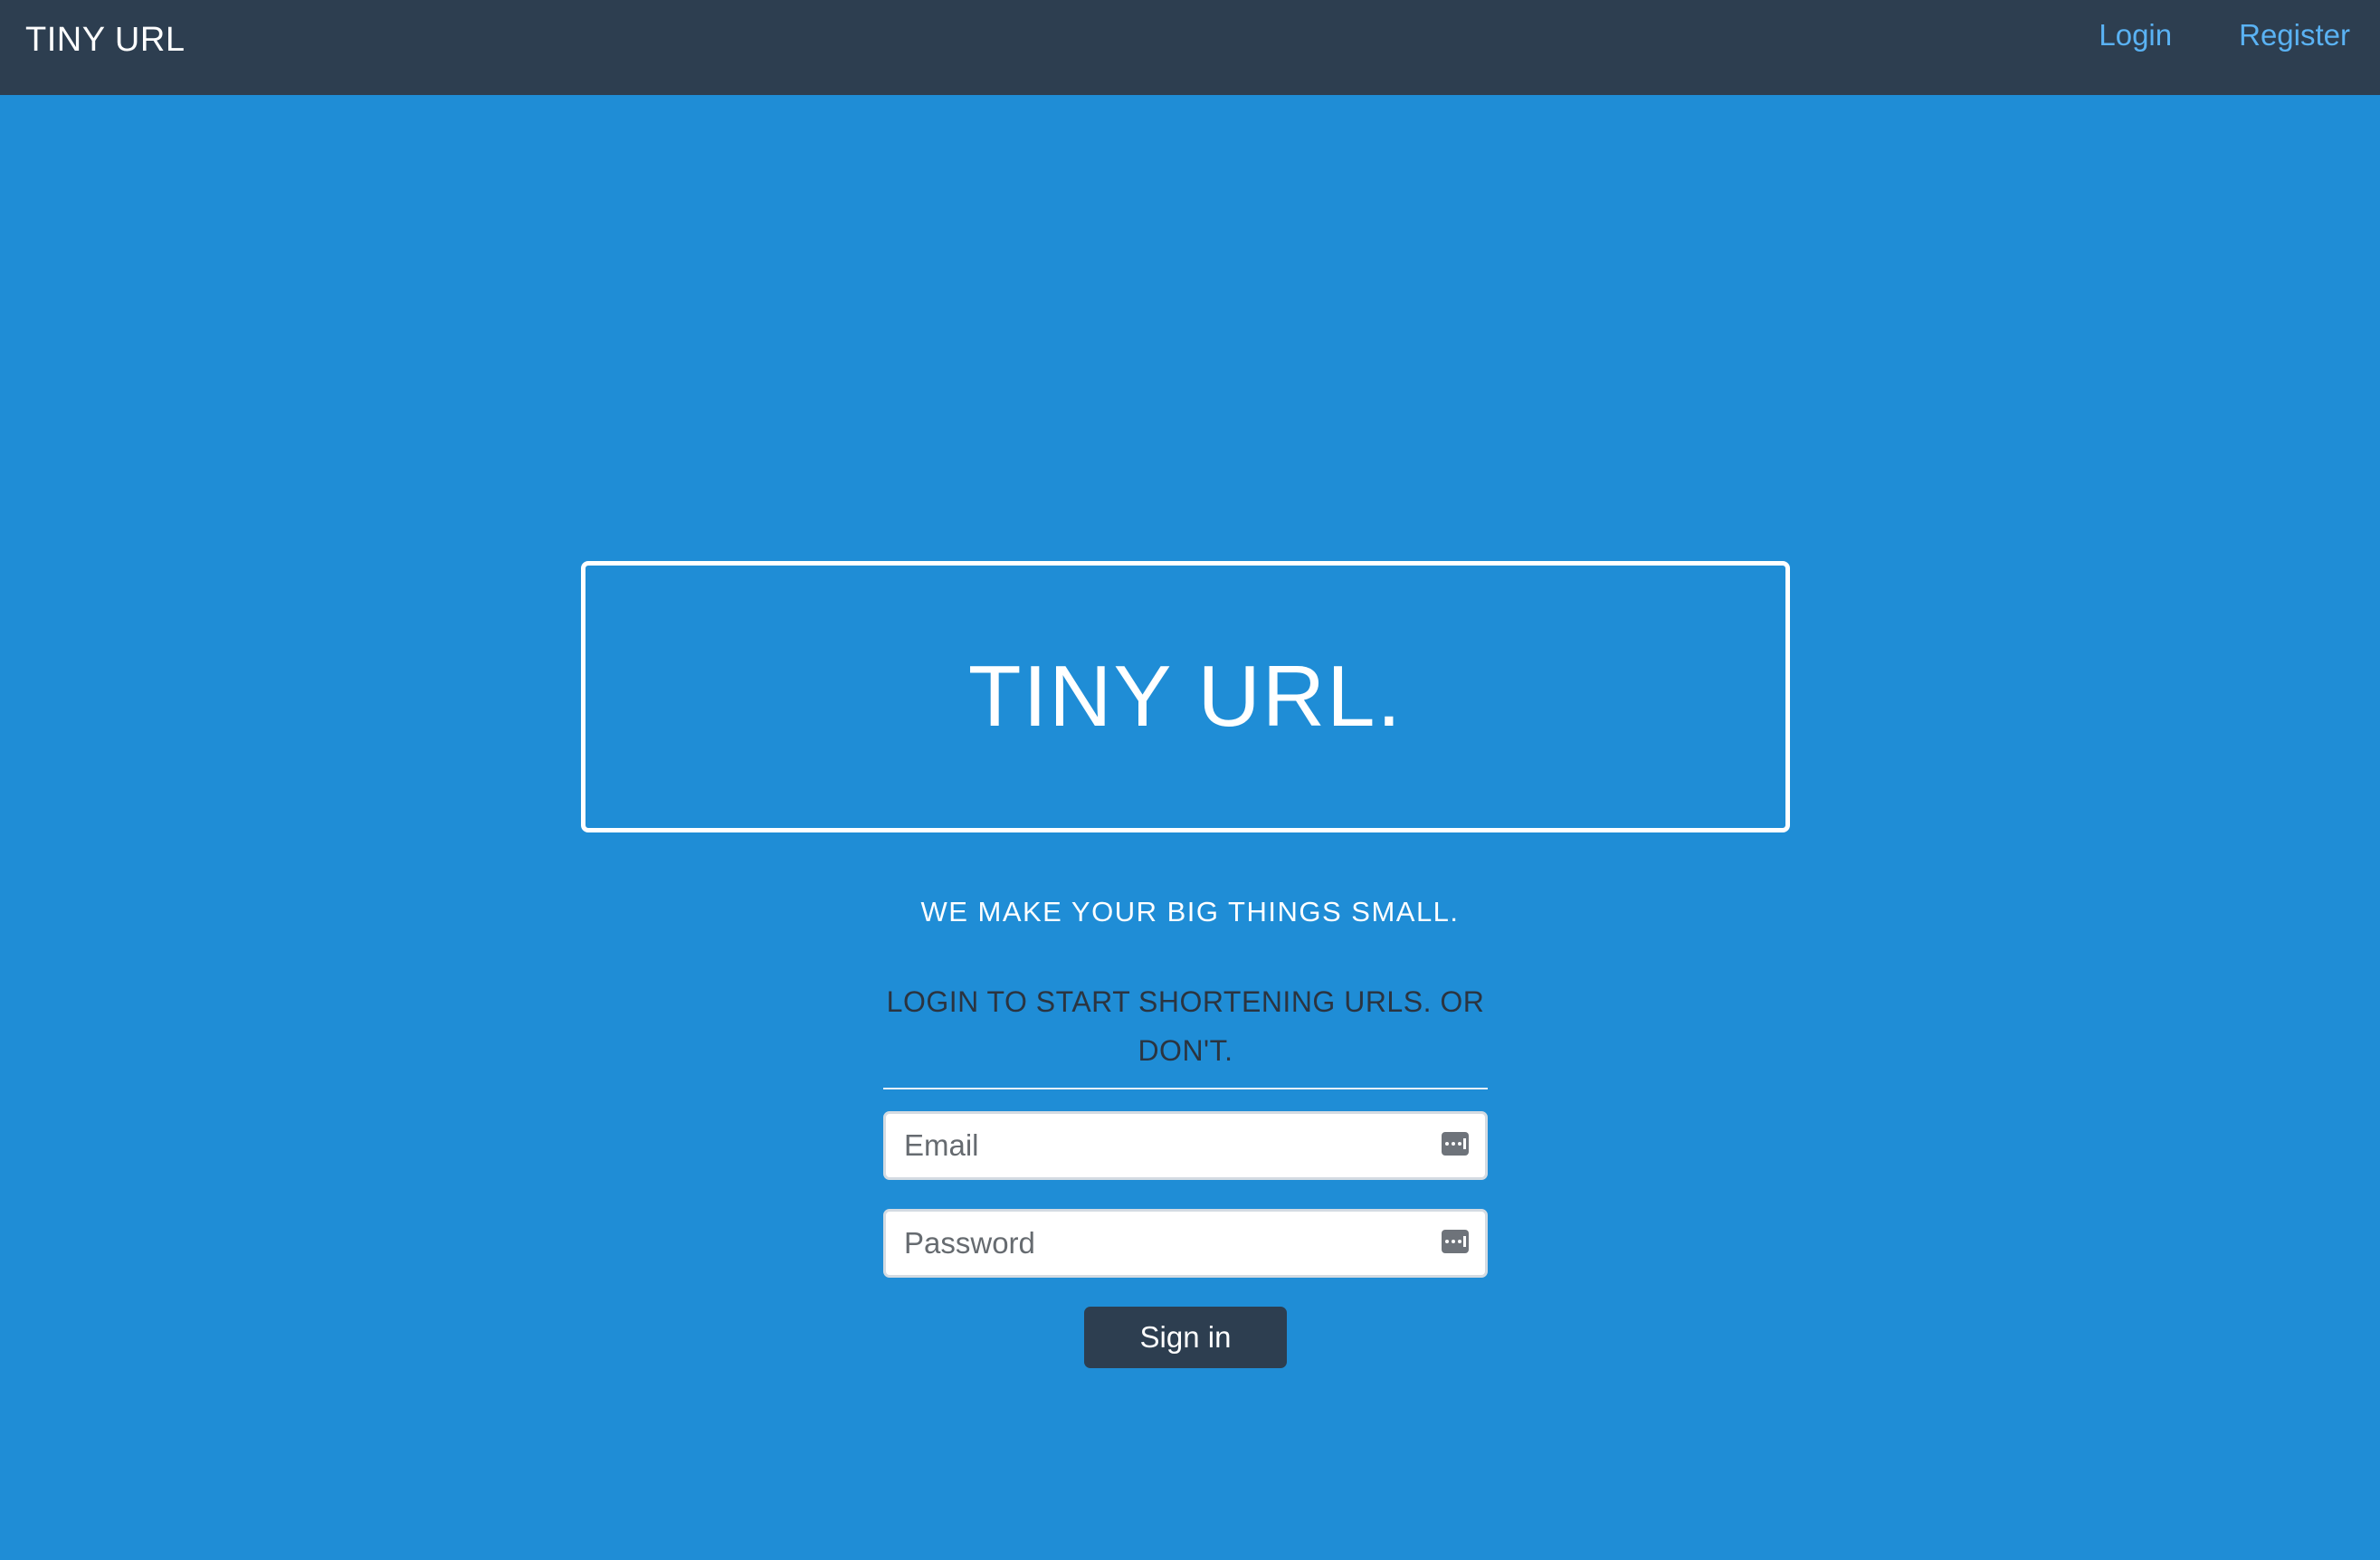 Image resolution: width=2380 pixels, height=1560 pixels. Describe the element at coordinates (2135, 35) in the screenshot. I see `nav-login-link: Login` at that location.